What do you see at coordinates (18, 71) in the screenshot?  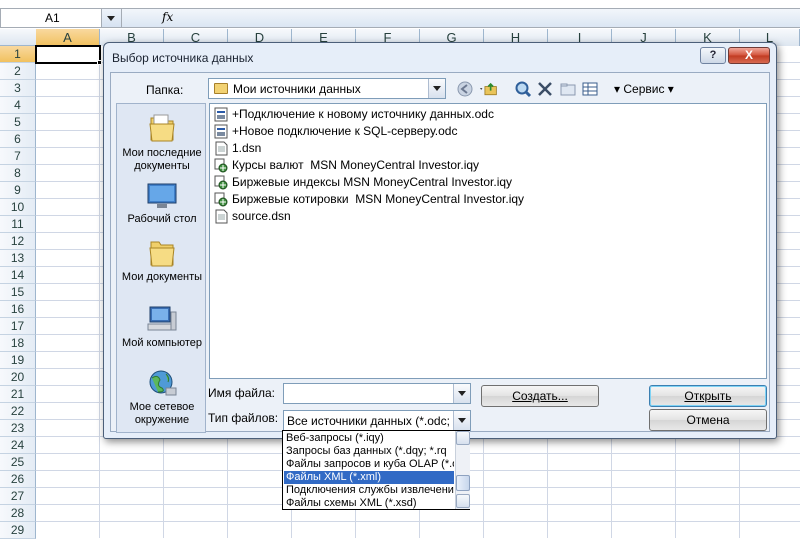 I see `row-header: 2` at bounding box center [18, 71].